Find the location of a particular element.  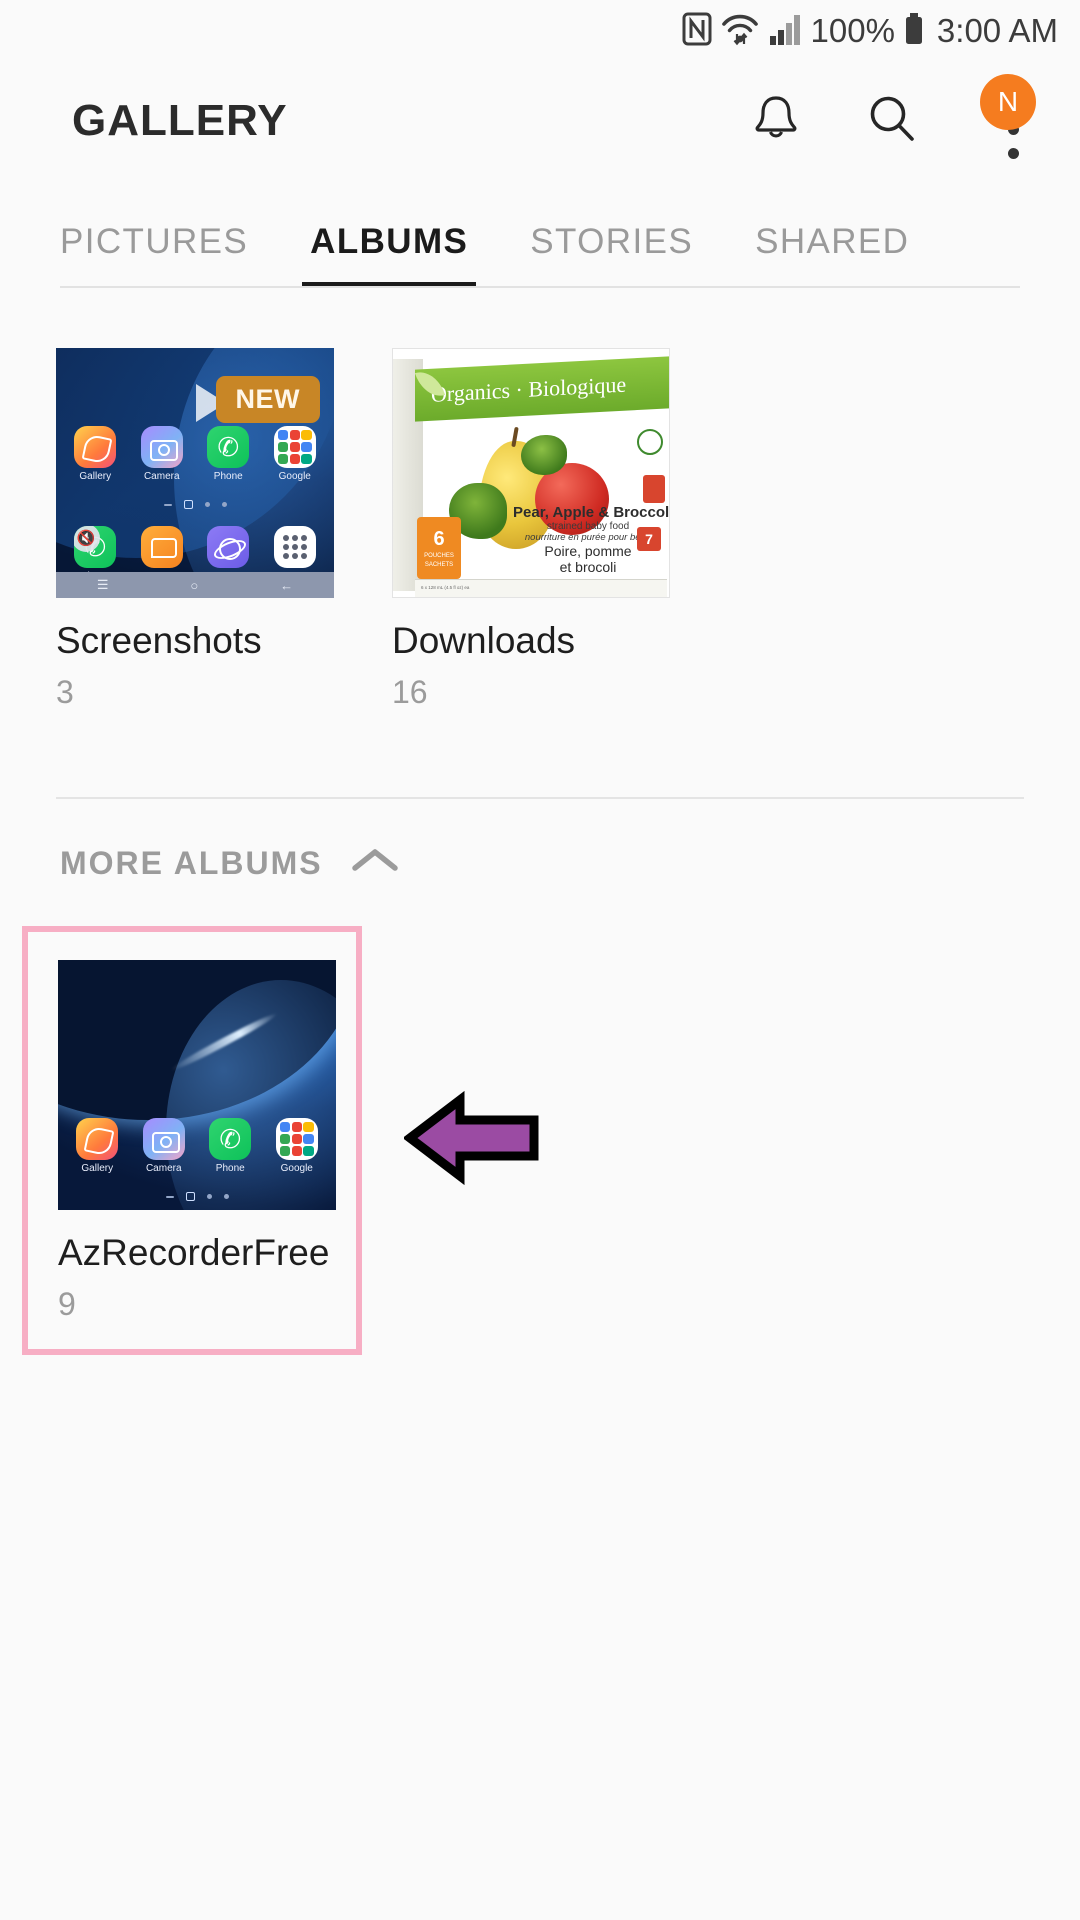

more-options-icon: N is located at coordinates (1008, 116).